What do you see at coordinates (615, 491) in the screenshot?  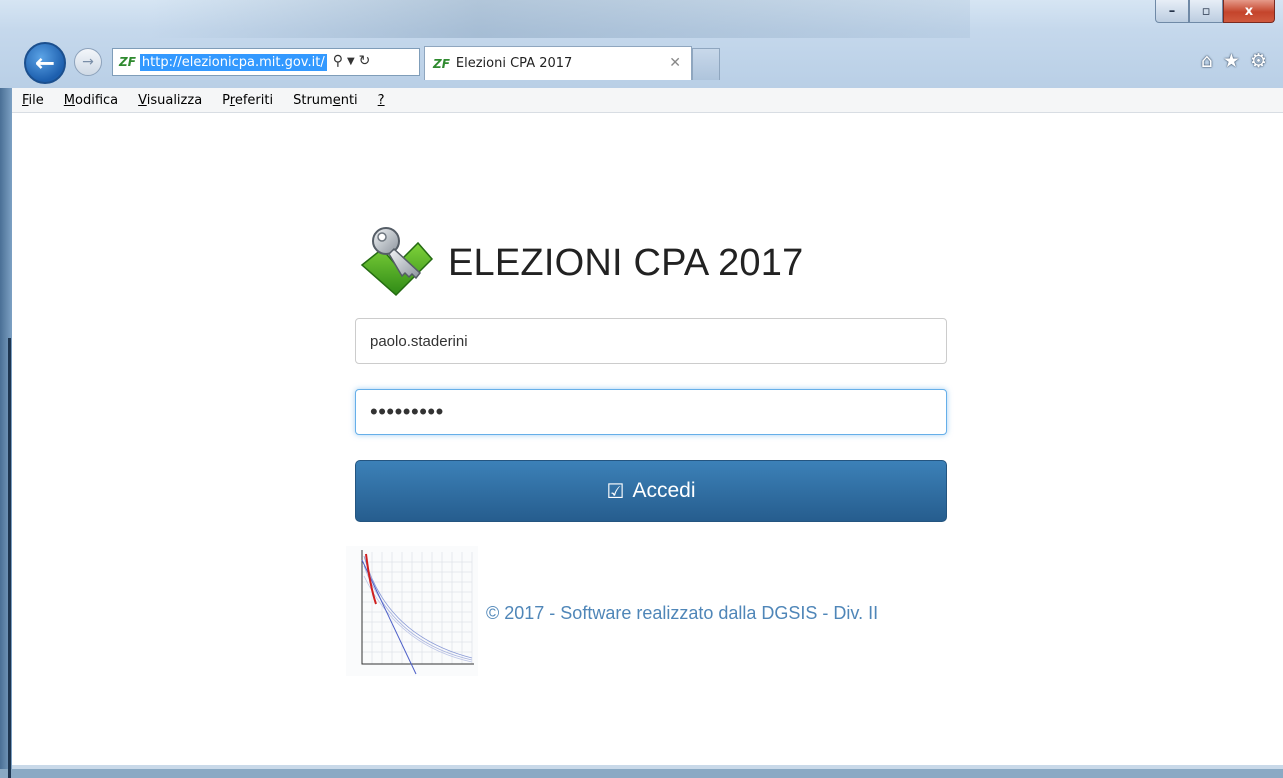 I see `check-square-icon: ☑` at bounding box center [615, 491].